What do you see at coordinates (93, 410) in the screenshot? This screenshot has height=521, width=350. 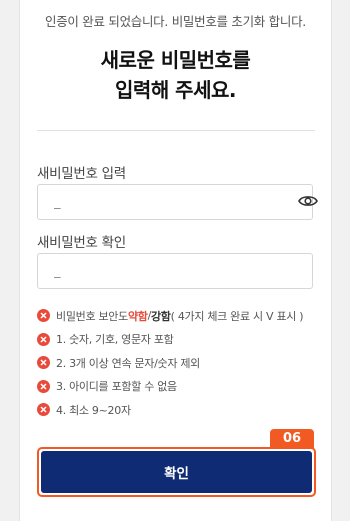 I see `rule-text: 4. 최소 9~20자` at bounding box center [93, 410].